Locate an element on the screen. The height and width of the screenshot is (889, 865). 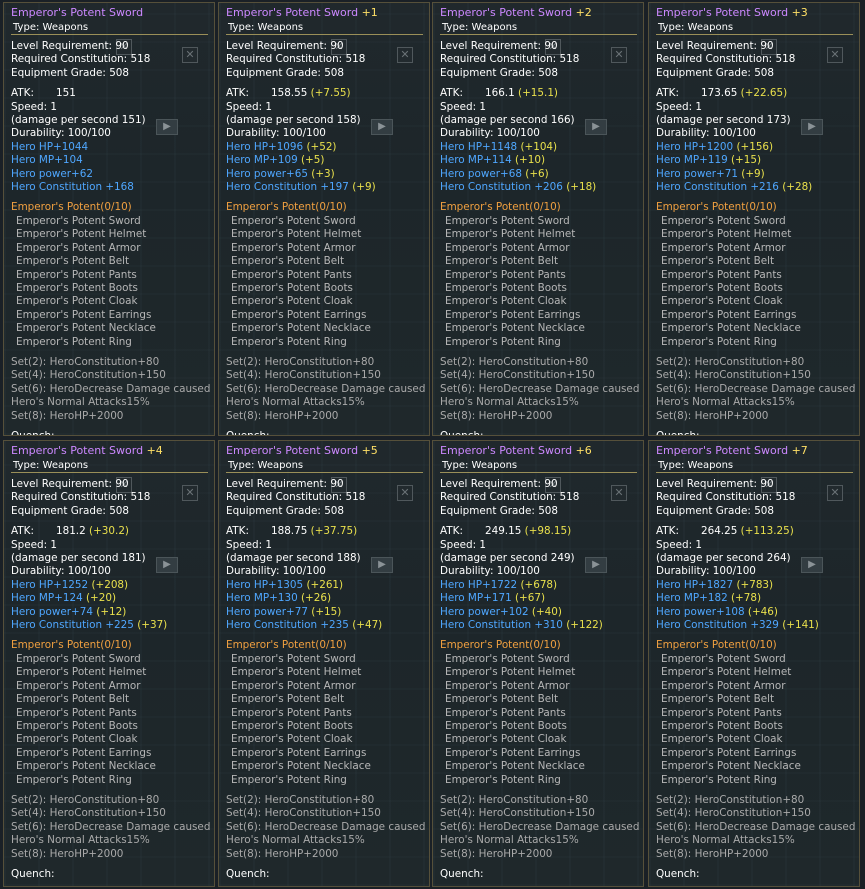
atk-row: ATK: 249.15 (+98.15) is located at coordinates (538, 531).